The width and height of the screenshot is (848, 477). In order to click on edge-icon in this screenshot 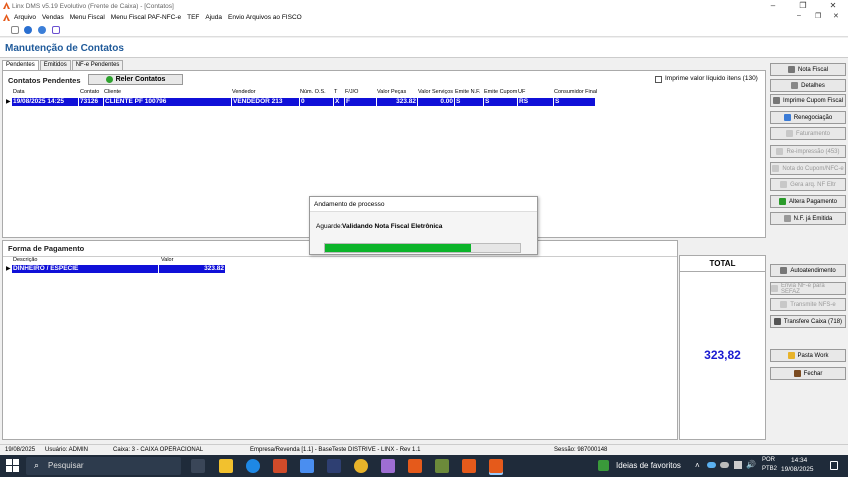, I will do `click(253, 466)`.